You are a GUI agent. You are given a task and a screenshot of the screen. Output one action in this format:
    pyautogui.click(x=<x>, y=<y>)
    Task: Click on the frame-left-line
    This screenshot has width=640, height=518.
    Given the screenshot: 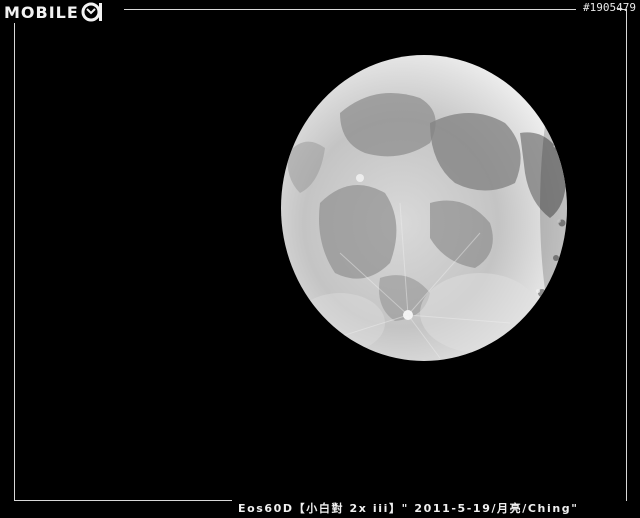 What is the action you would take?
    pyautogui.click(x=14, y=262)
    